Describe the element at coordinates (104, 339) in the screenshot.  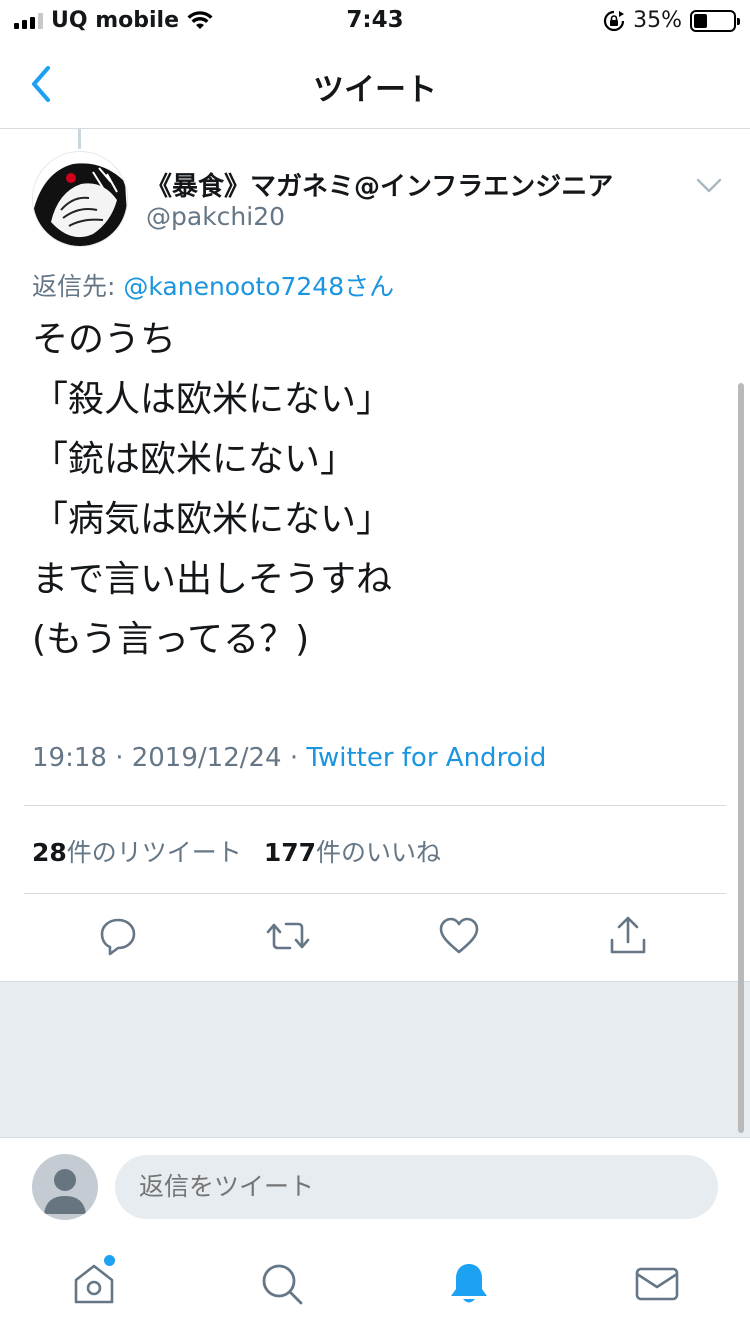
I see `tweet-line: そのうち` at that location.